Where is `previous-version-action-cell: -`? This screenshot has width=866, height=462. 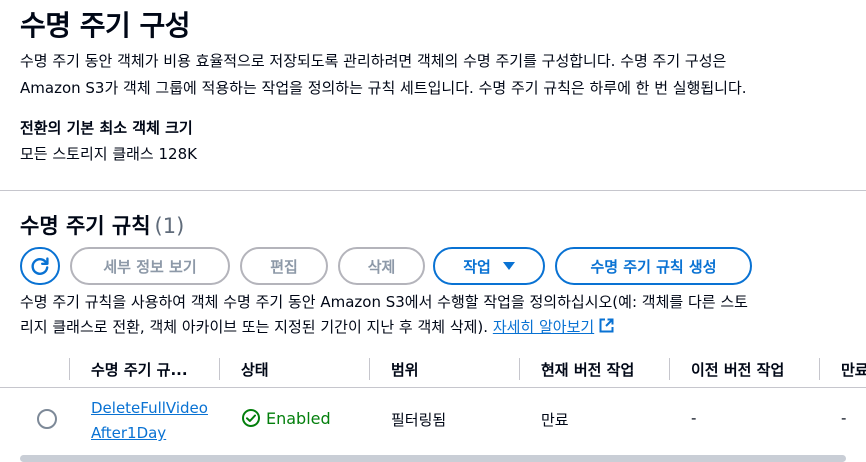 previous-version-action-cell: - is located at coordinates (694, 418).